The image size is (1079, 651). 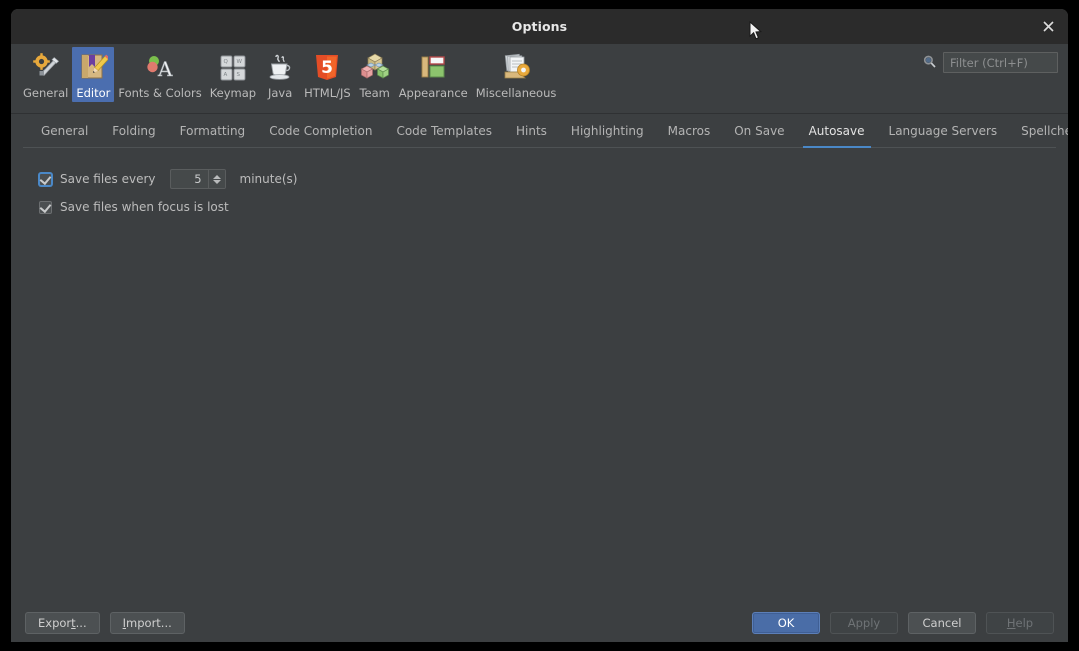 I want to click on search-icon, so click(x=929, y=62).